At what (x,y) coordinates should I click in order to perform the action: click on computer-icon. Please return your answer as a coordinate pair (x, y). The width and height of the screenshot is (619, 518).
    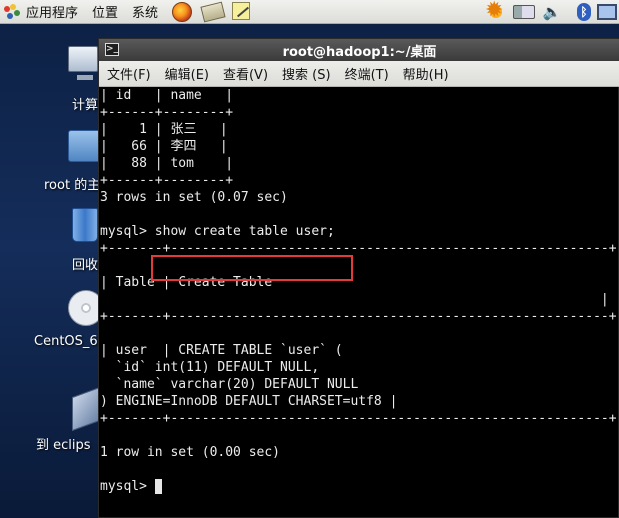
    Looking at the image, I should click on (83, 63).